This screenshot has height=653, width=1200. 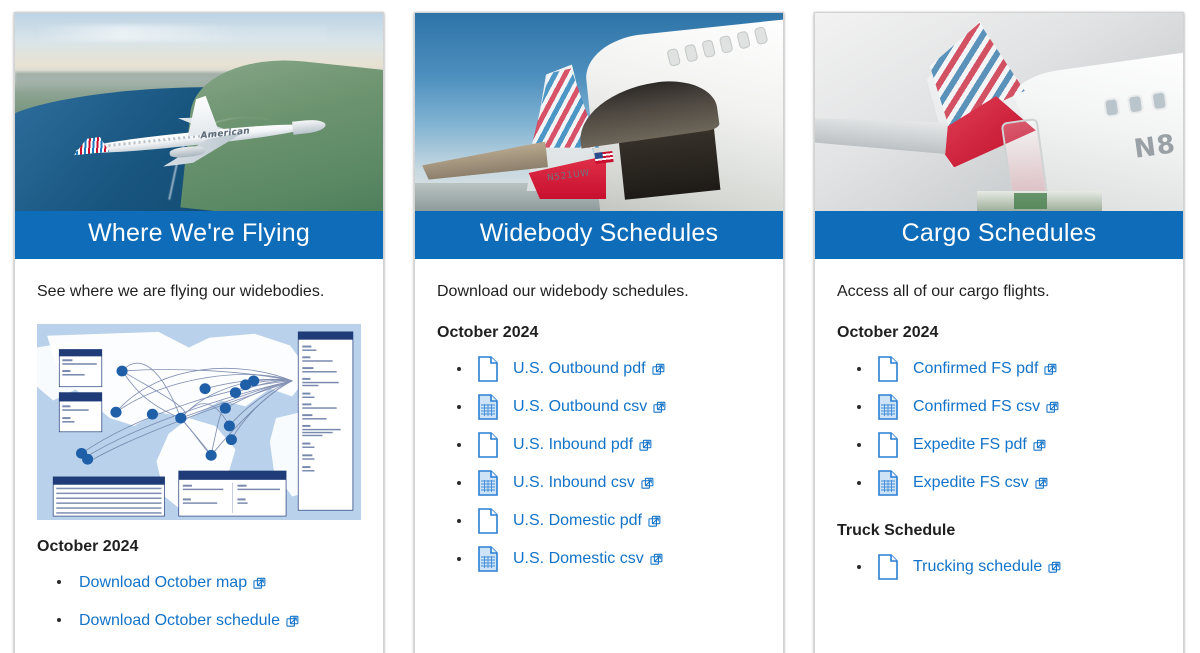 What do you see at coordinates (882, 132) in the screenshot?
I see `horizontal-stabilizer` at bounding box center [882, 132].